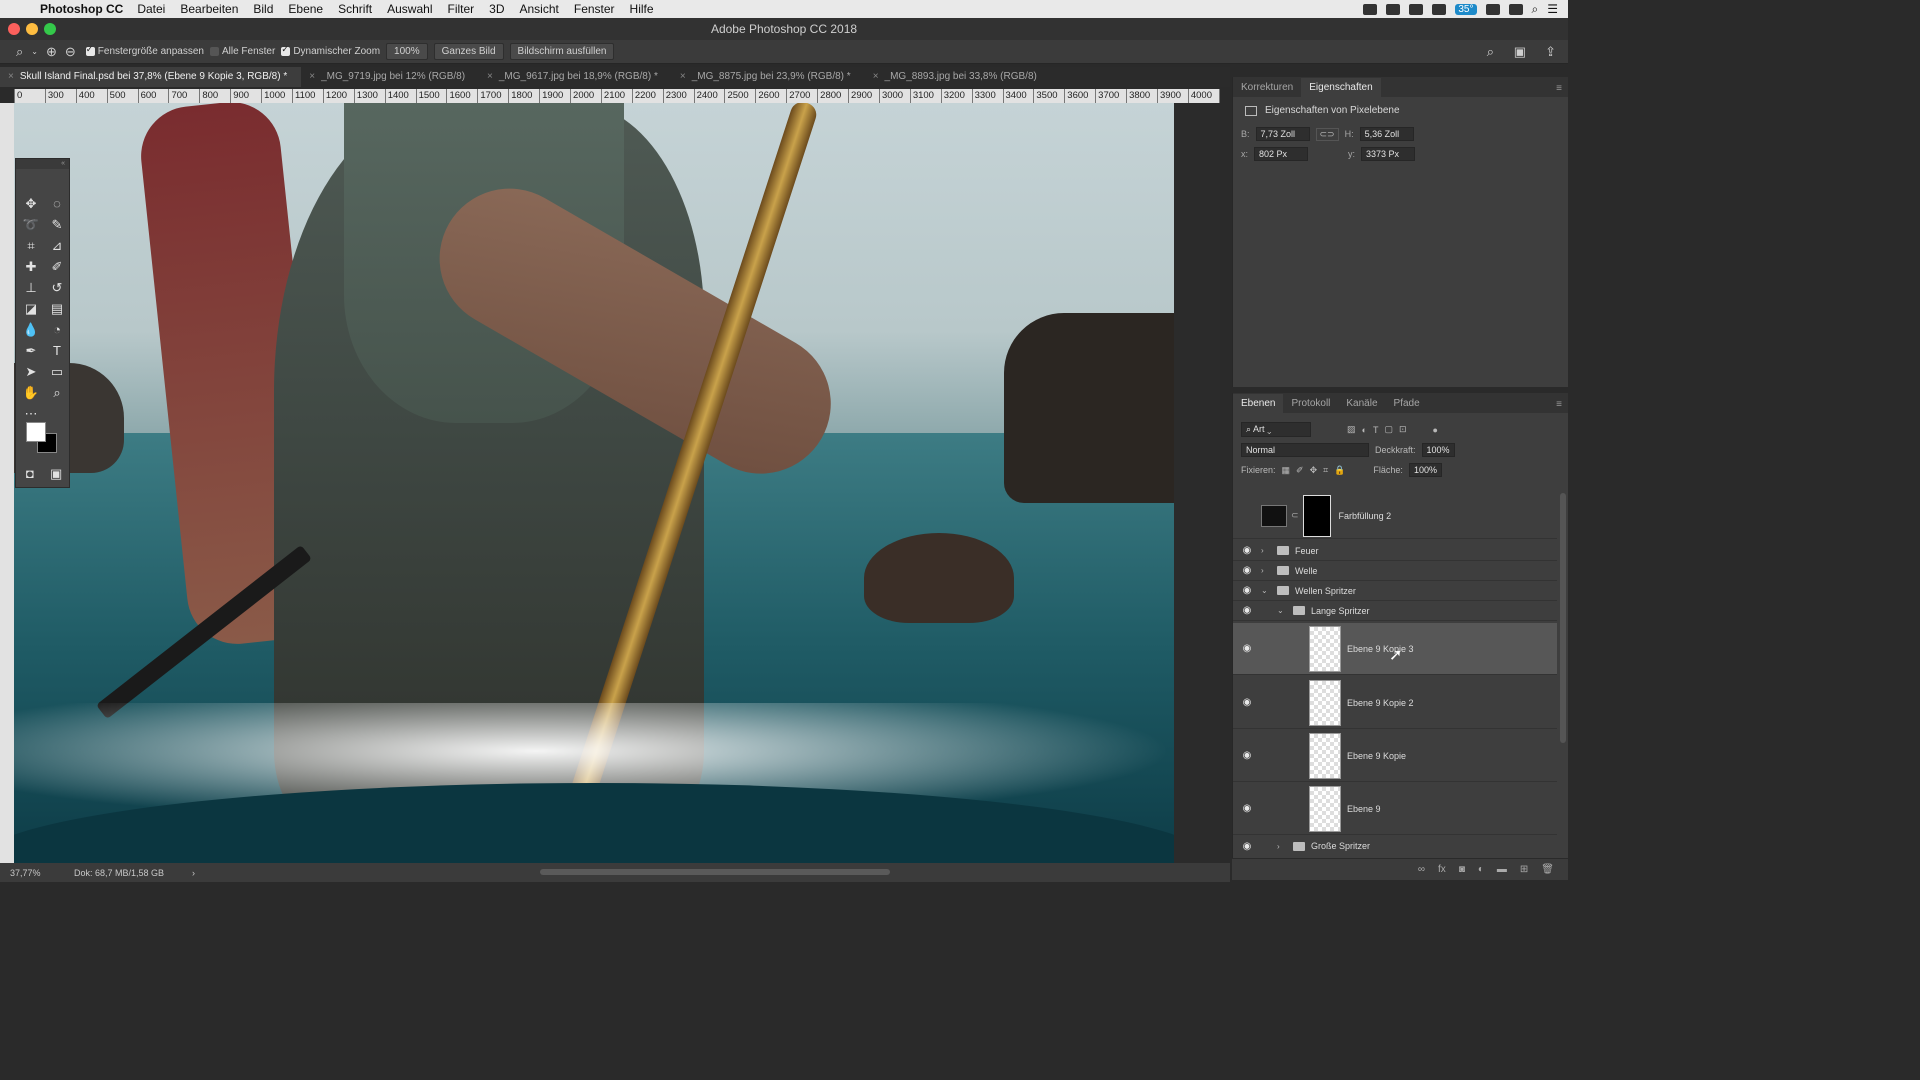 Image resolution: width=1920 pixels, height=1080 pixels. What do you see at coordinates (1425, 470) in the screenshot?
I see `fill-field: 100%` at bounding box center [1425, 470].